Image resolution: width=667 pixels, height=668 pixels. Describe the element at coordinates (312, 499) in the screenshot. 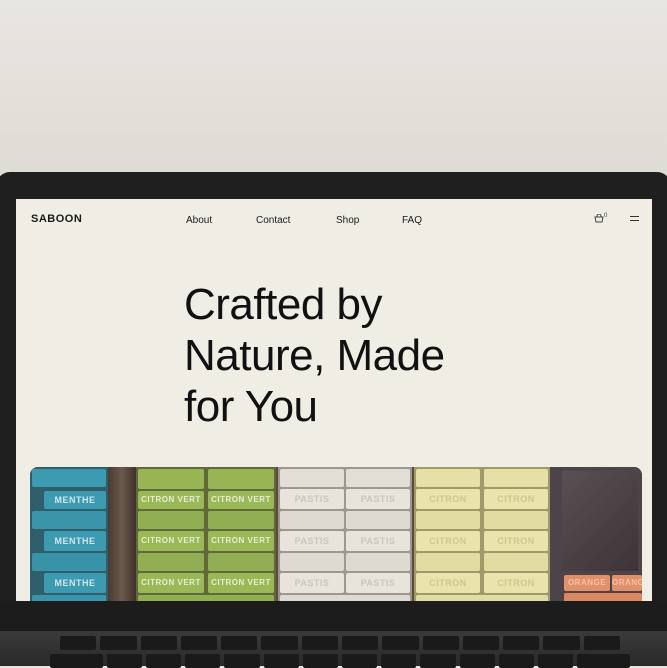

I see `soap-label-pastis: PASTIS` at that location.